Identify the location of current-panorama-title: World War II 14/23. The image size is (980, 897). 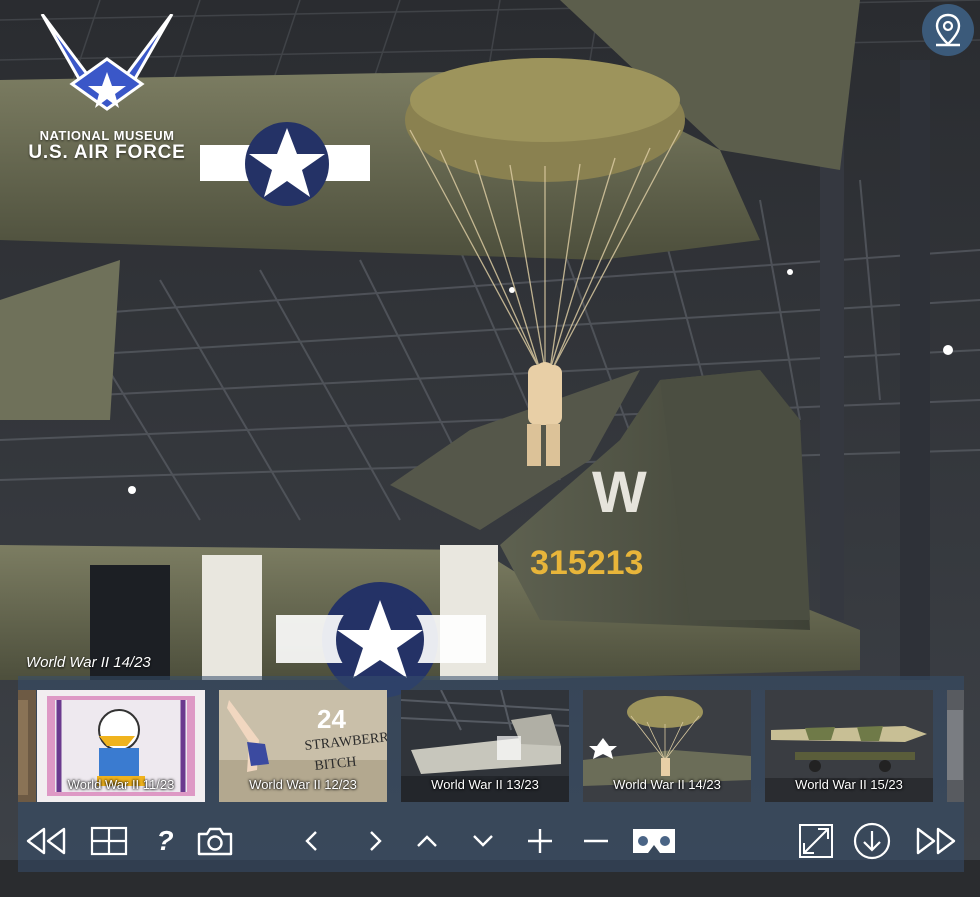
(88, 662).